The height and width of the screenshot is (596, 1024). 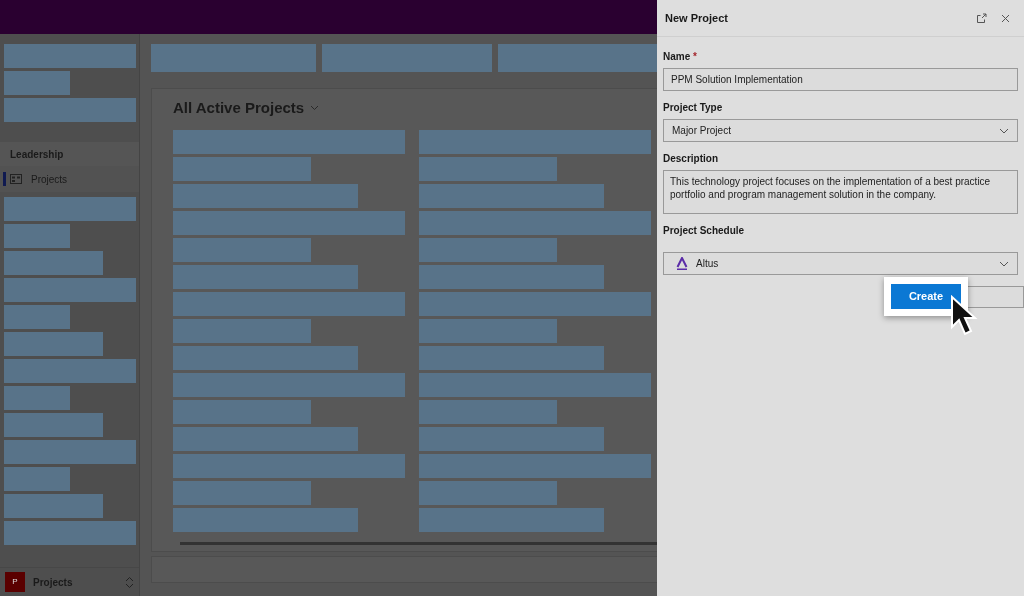 What do you see at coordinates (840, 79) in the screenshot?
I see `text-field: PPM Solution Implementation` at bounding box center [840, 79].